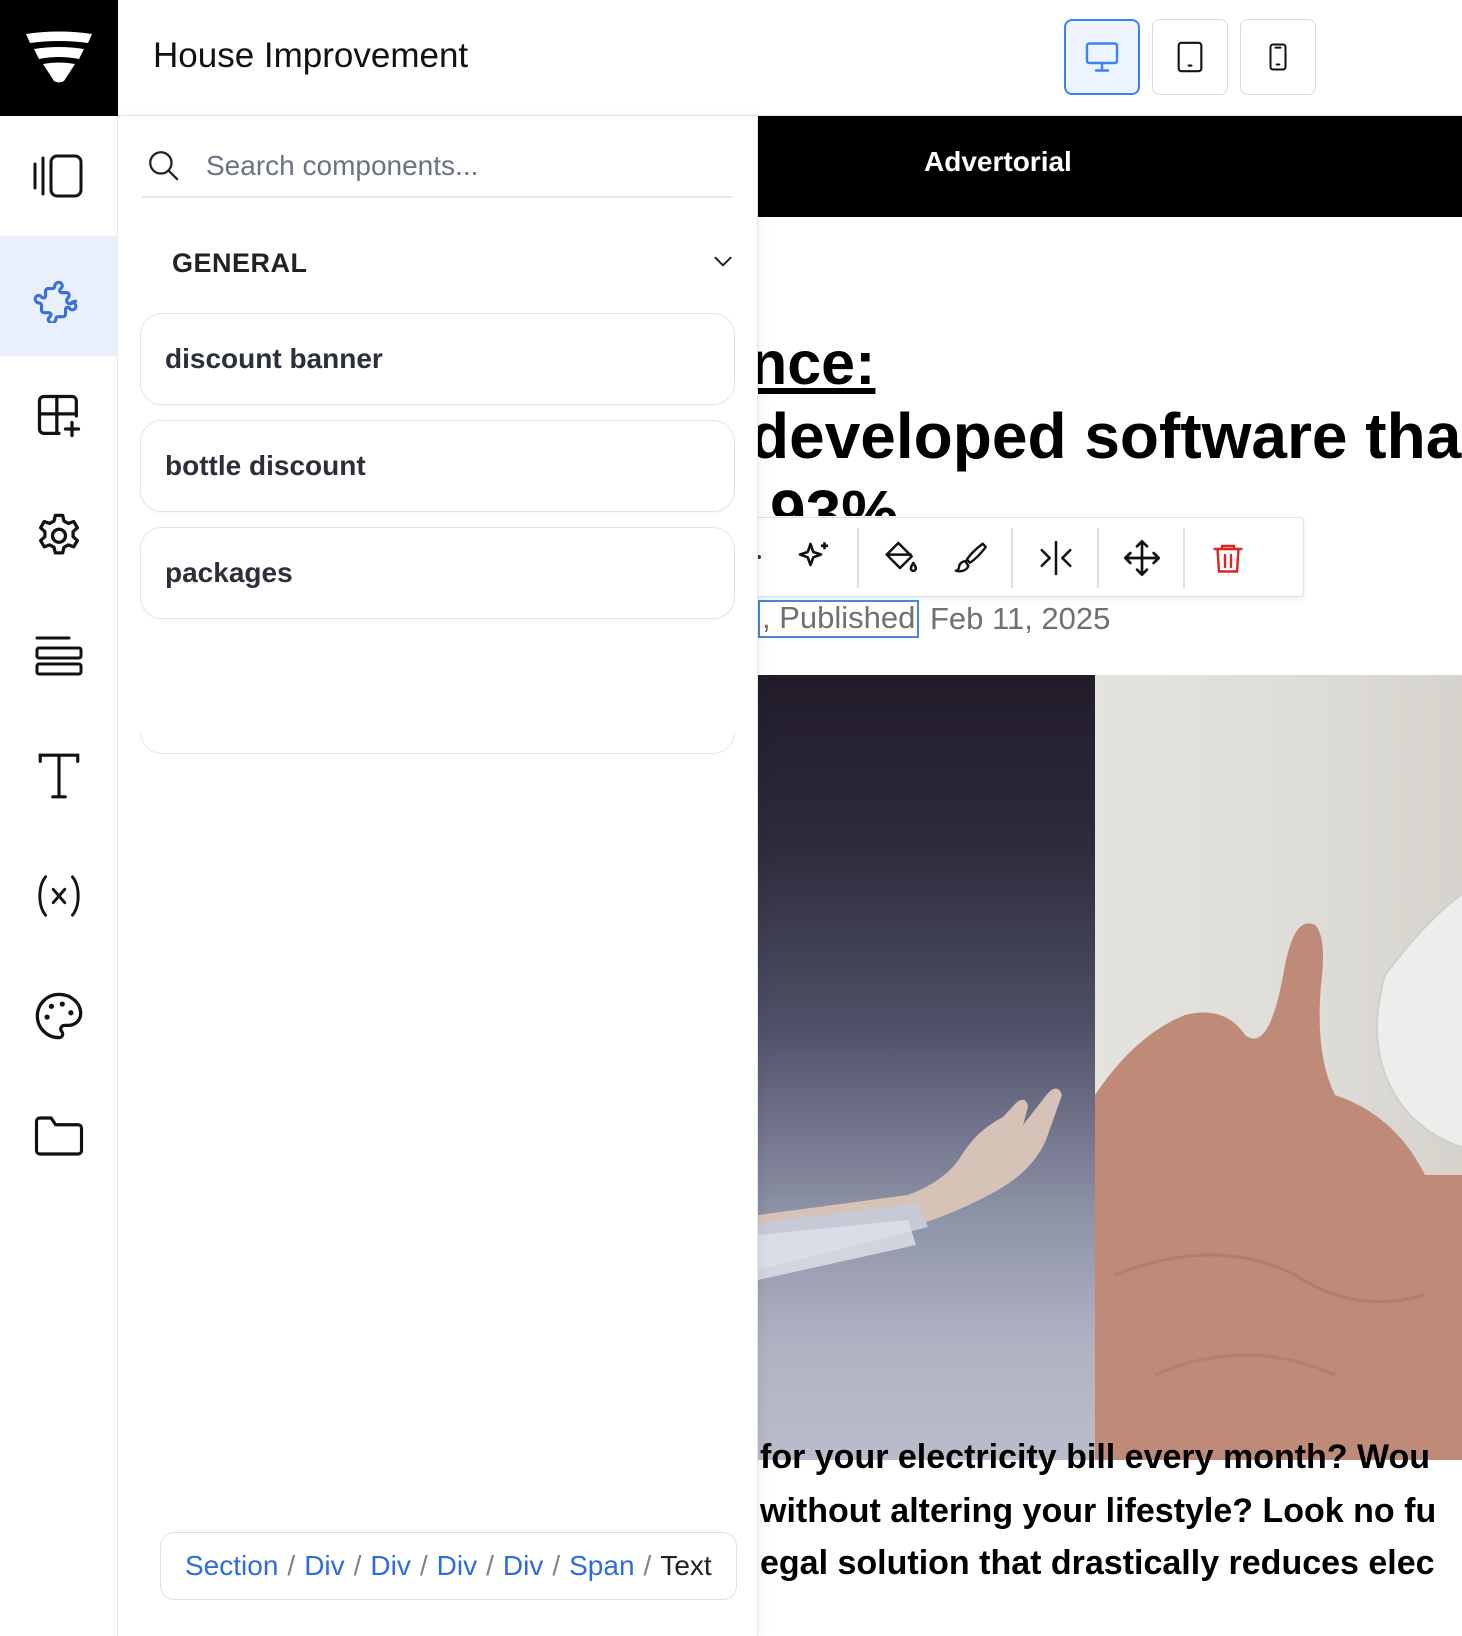 The height and width of the screenshot is (1636, 1462). I want to click on desktop-view-button, so click(1102, 57).